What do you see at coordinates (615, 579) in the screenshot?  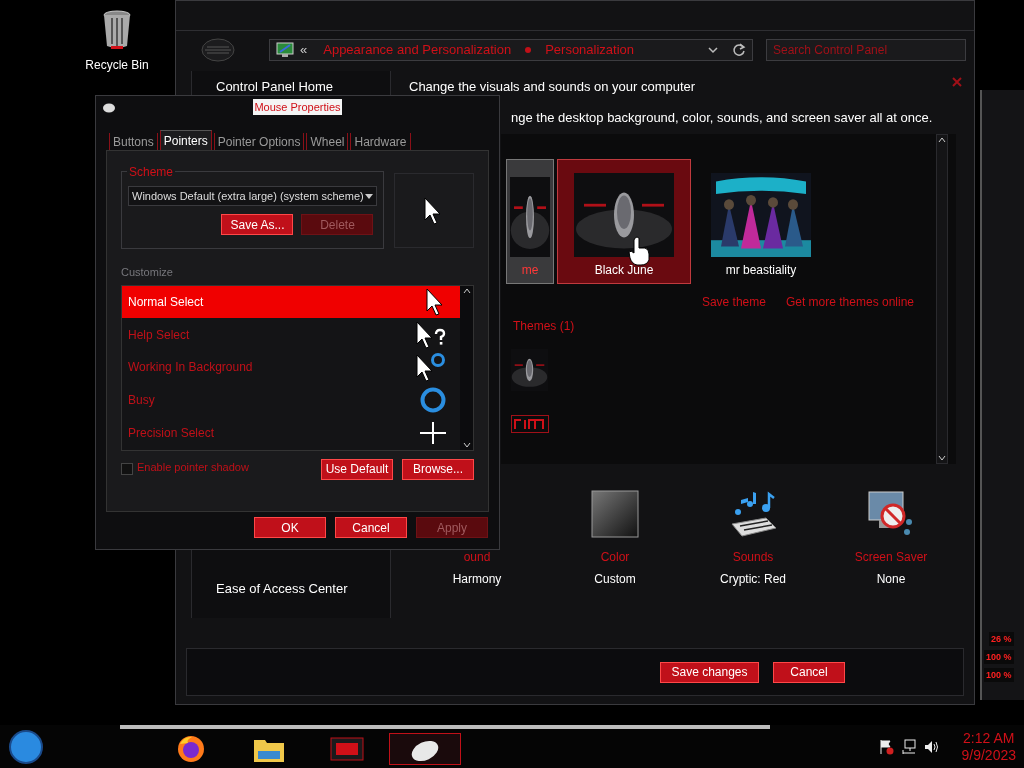 I see `setting-value: Custom` at bounding box center [615, 579].